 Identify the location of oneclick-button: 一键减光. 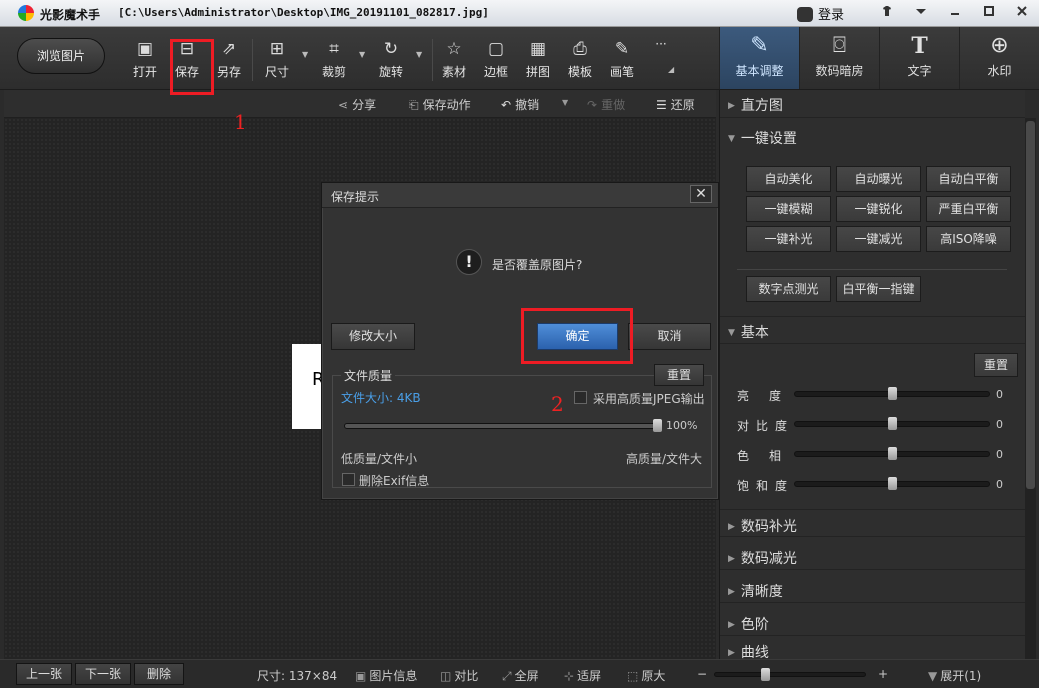
(878, 239).